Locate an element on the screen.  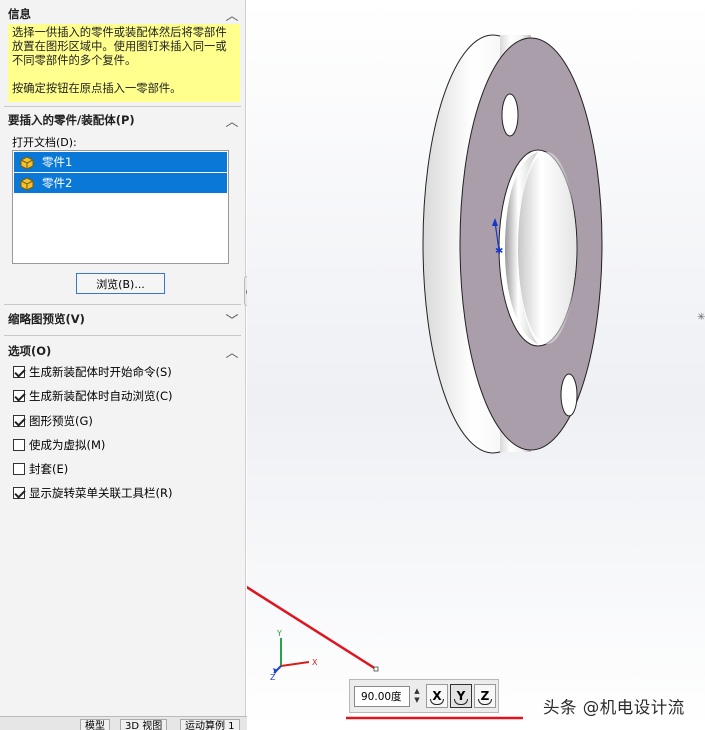
preview-section-header: 缩略图预览(V) ﹀ is located at coordinates (123, 319).